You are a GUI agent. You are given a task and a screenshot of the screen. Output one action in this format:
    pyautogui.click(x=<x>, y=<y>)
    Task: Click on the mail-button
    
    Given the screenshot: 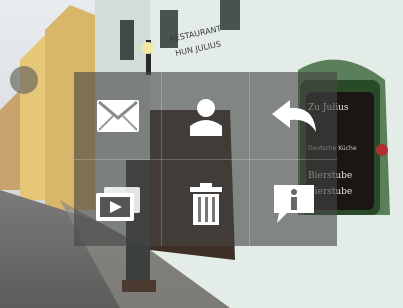 What is the action you would take?
    pyautogui.click(x=117, y=115)
    